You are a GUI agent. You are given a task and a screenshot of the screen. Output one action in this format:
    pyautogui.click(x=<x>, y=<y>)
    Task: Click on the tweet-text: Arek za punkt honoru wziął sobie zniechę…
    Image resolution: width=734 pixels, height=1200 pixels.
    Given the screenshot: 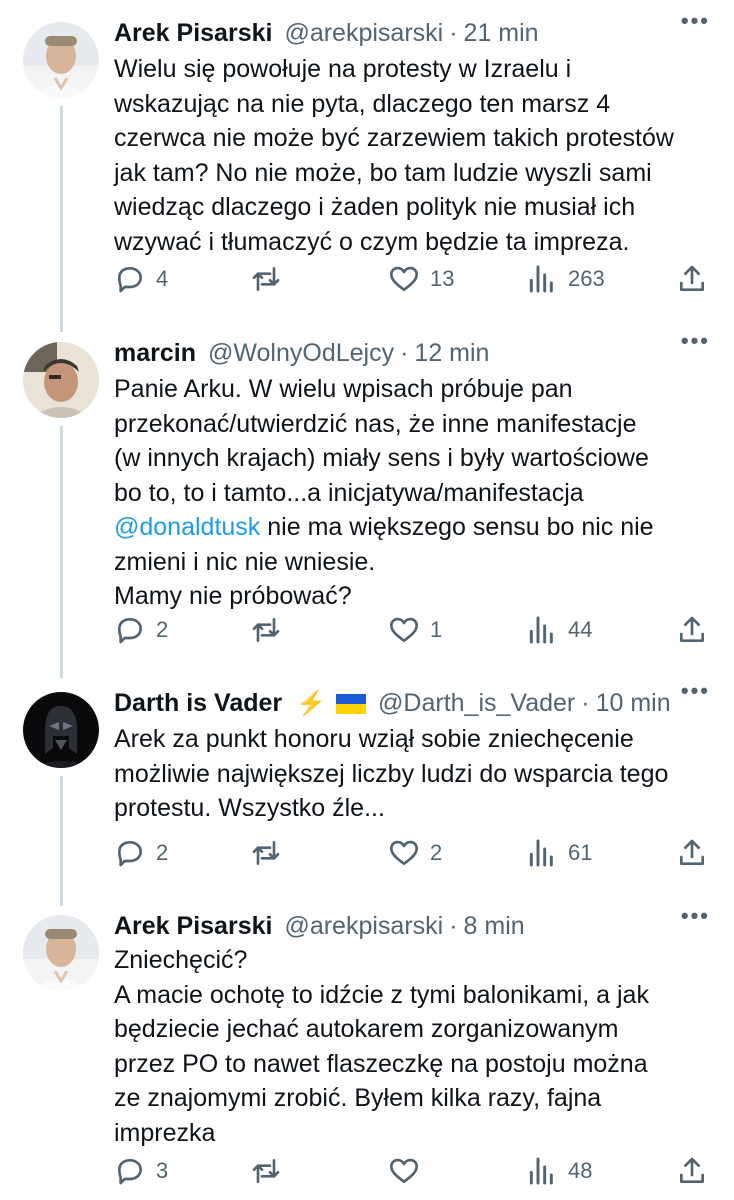 What is the action you would take?
    pyautogui.click(x=391, y=773)
    